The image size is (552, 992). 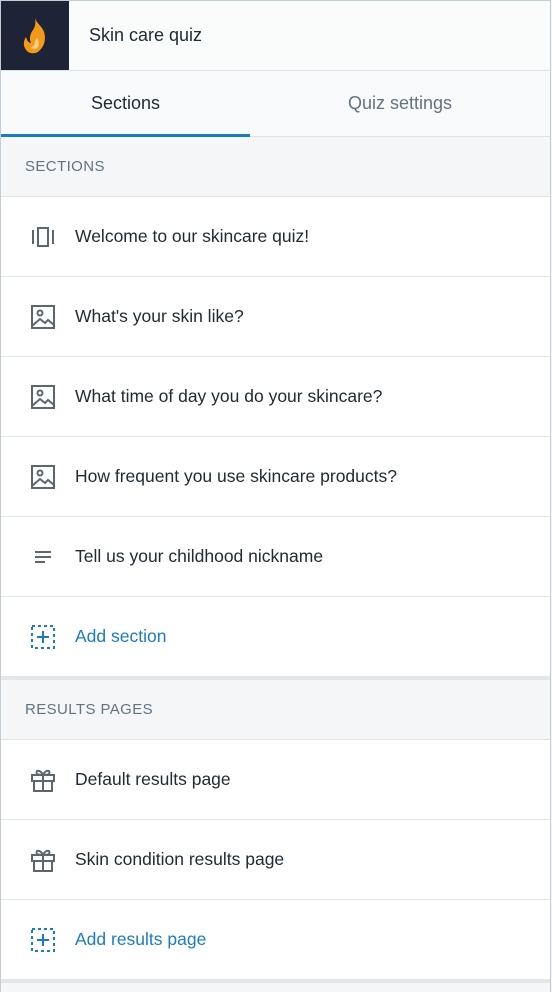 I want to click on text-lines-icon, so click(x=43, y=557).